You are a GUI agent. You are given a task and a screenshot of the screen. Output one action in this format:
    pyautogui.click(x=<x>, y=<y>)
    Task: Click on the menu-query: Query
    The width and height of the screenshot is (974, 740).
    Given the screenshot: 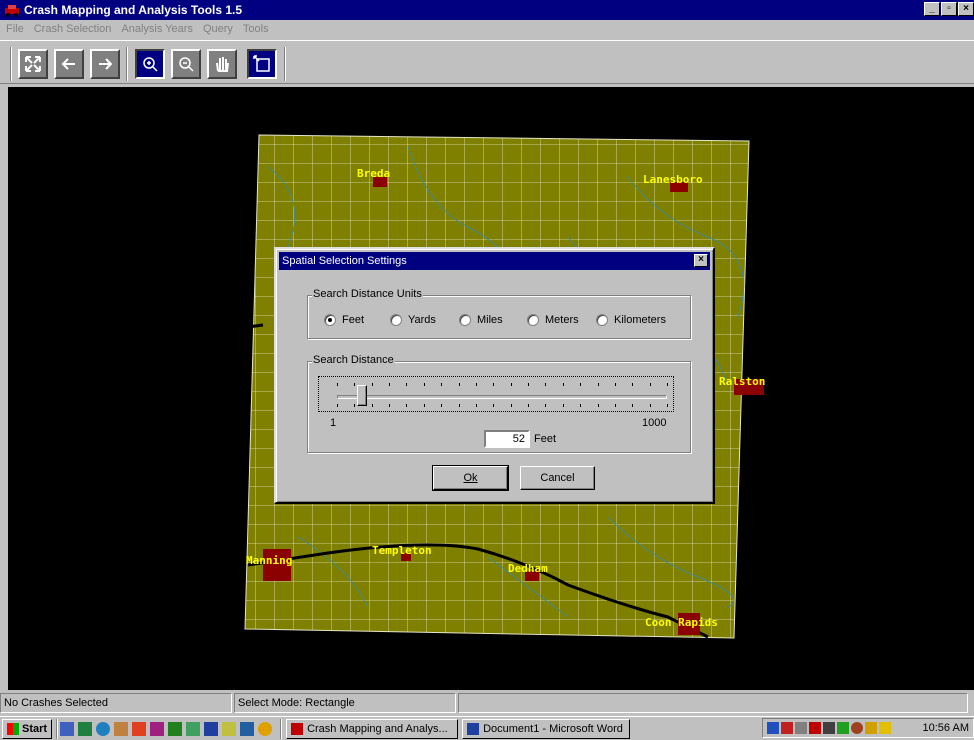 What is the action you would take?
    pyautogui.click(x=218, y=29)
    